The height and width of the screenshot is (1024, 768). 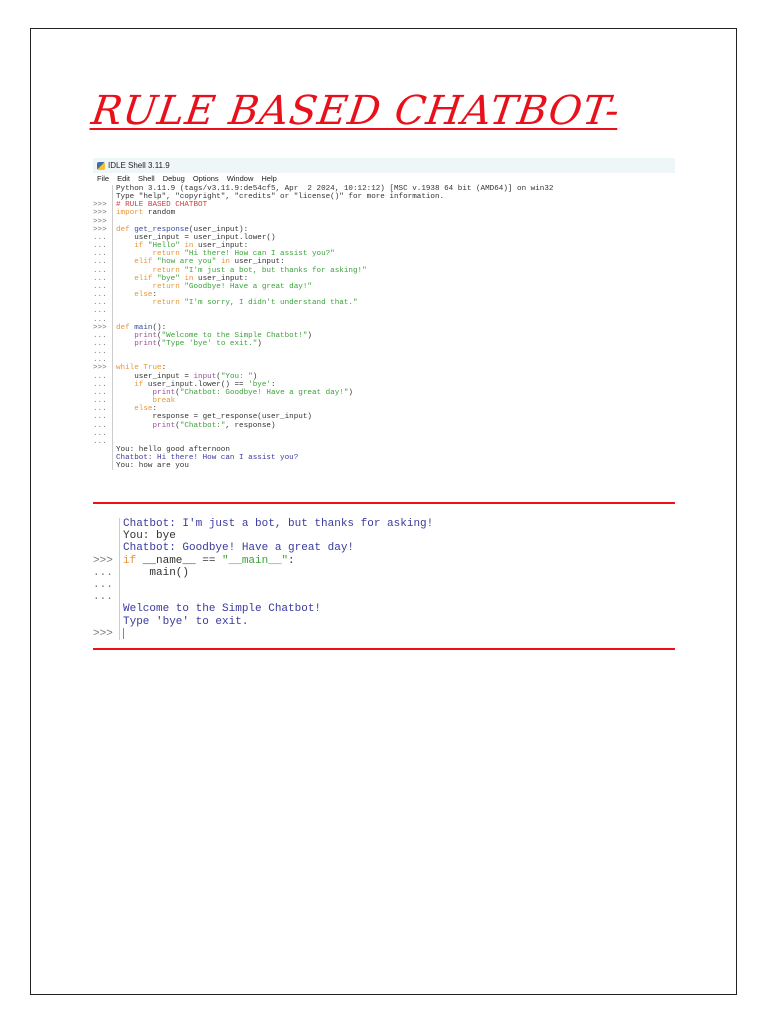 I want to click on shell-line: ... main(), so click(x=384, y=573).